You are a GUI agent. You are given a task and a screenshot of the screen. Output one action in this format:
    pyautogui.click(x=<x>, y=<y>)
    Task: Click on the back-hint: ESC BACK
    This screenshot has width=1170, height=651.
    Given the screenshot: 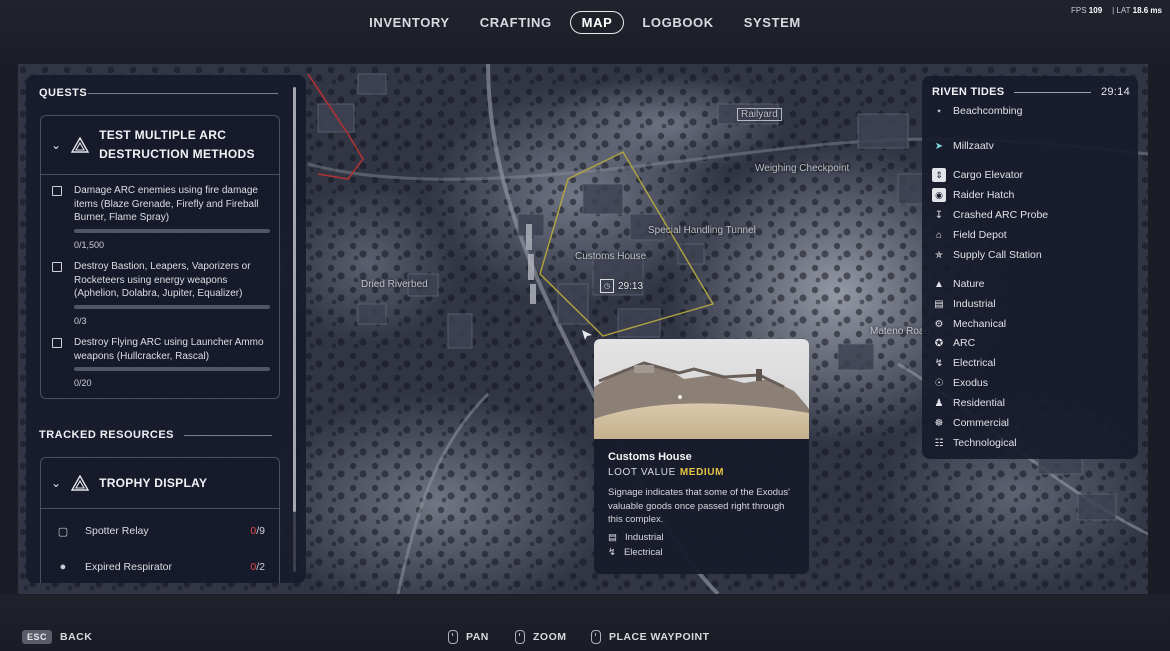 What is the action you would take?
    pyautogui.click(x=57, y=637)
    